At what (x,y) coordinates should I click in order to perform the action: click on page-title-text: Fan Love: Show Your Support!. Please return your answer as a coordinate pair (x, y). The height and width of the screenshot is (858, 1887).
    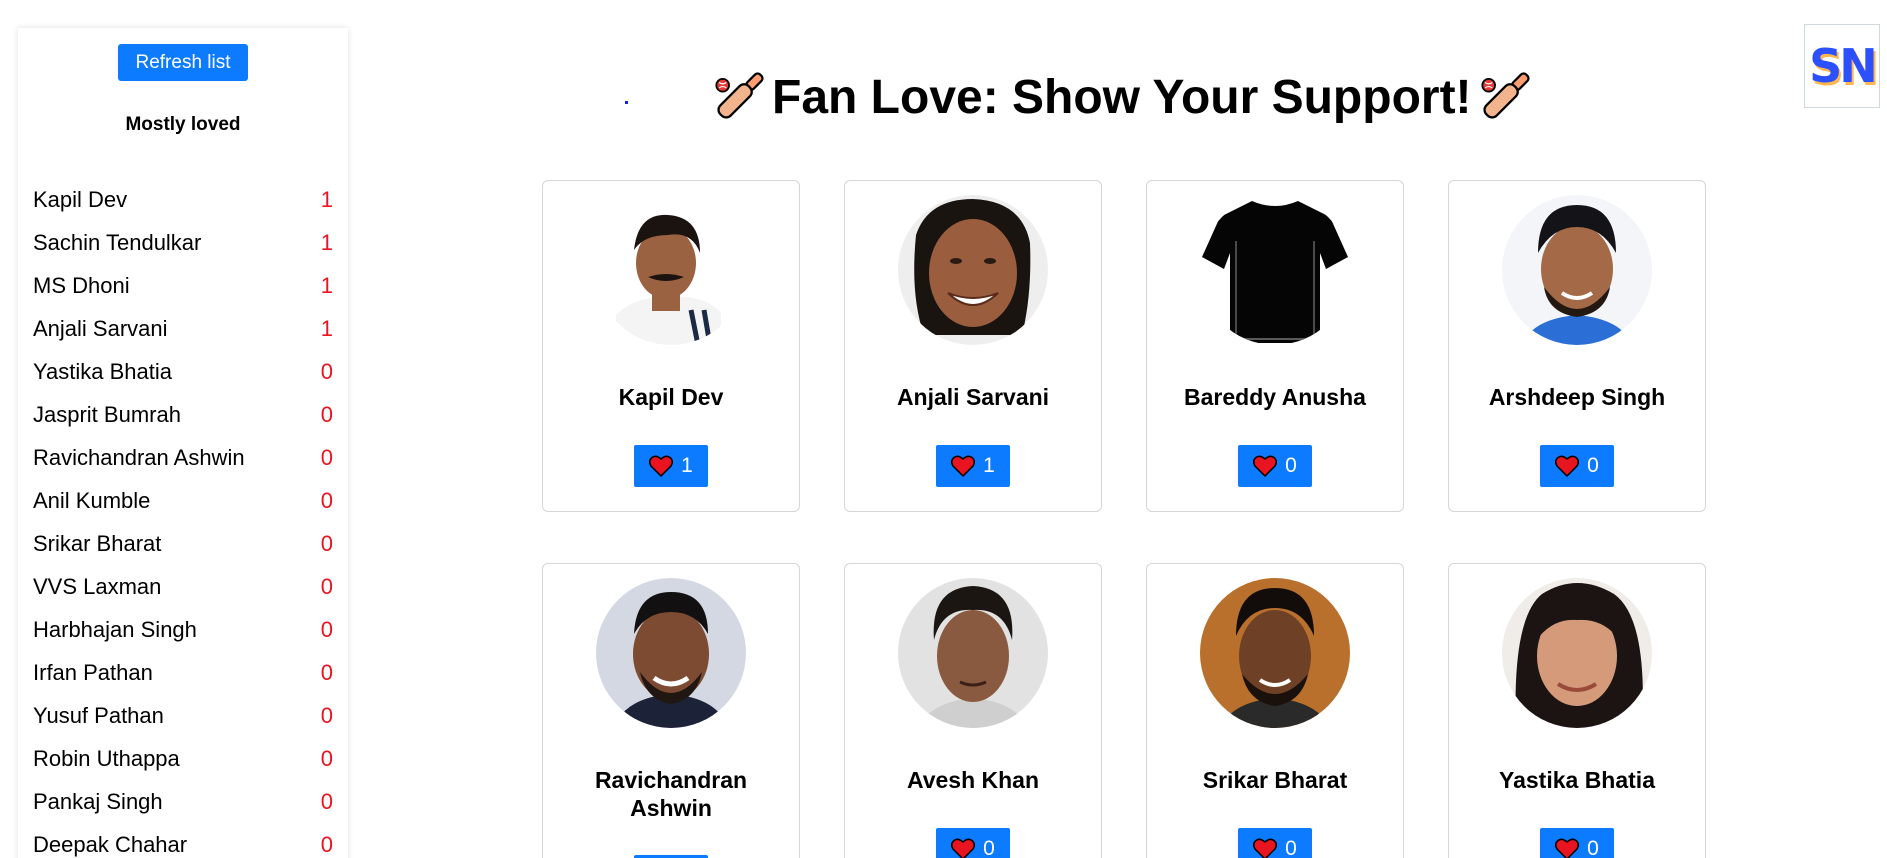
    Looking at the image, I should click on (1122, 97).